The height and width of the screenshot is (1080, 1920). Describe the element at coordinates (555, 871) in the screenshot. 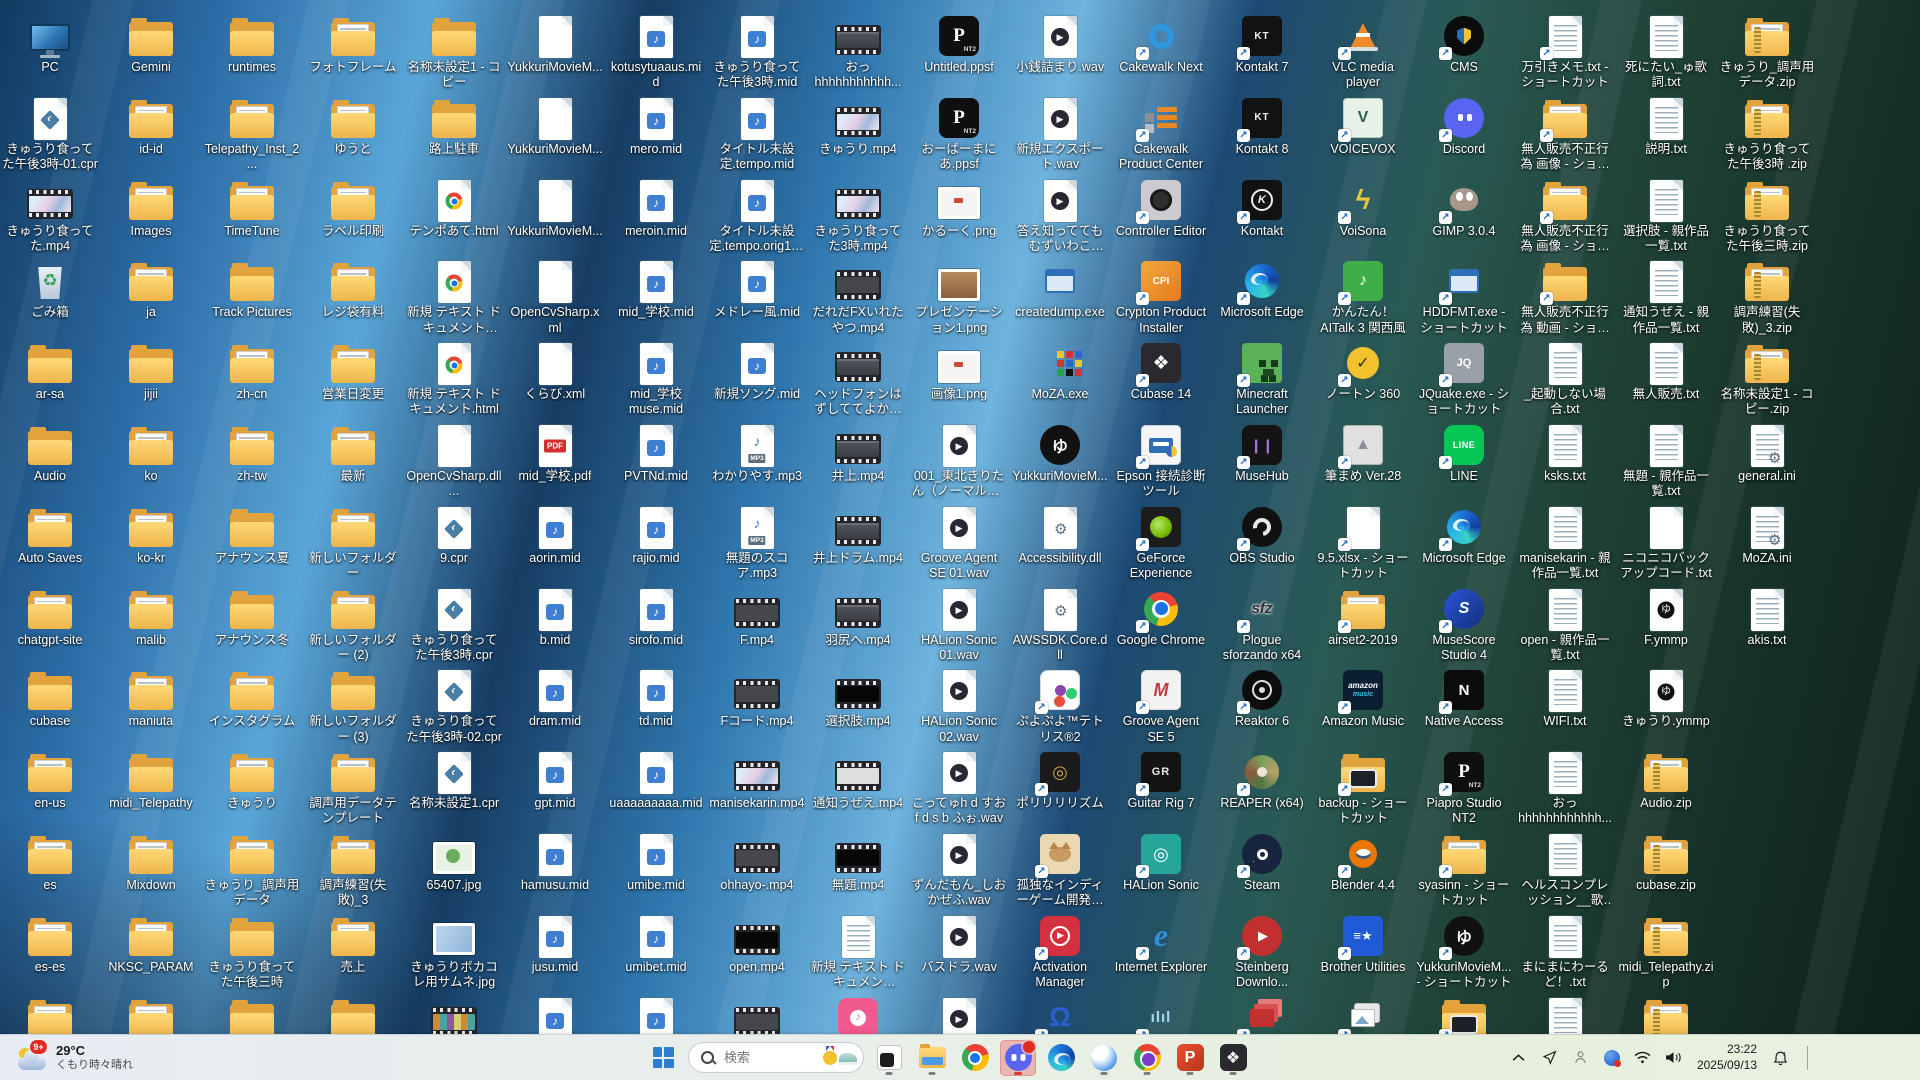

I see `desktop-icon: ♪ hamusu.mid` at that location.